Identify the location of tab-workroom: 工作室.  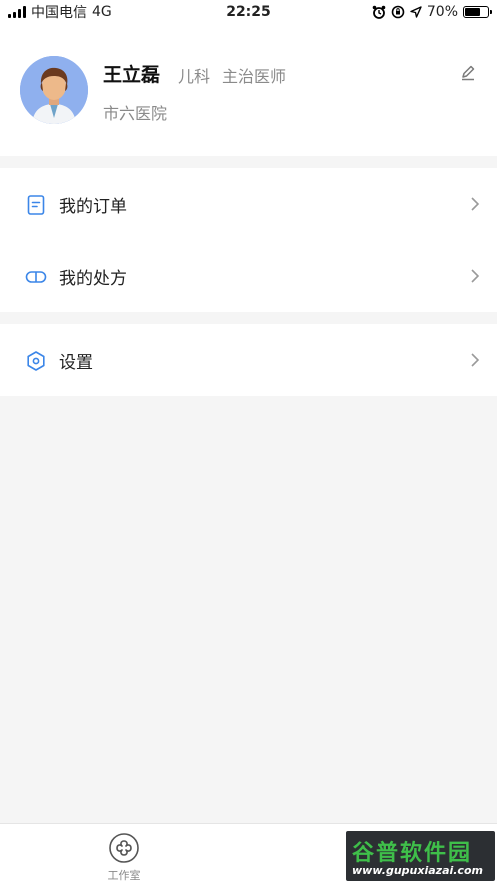
(124, 856).